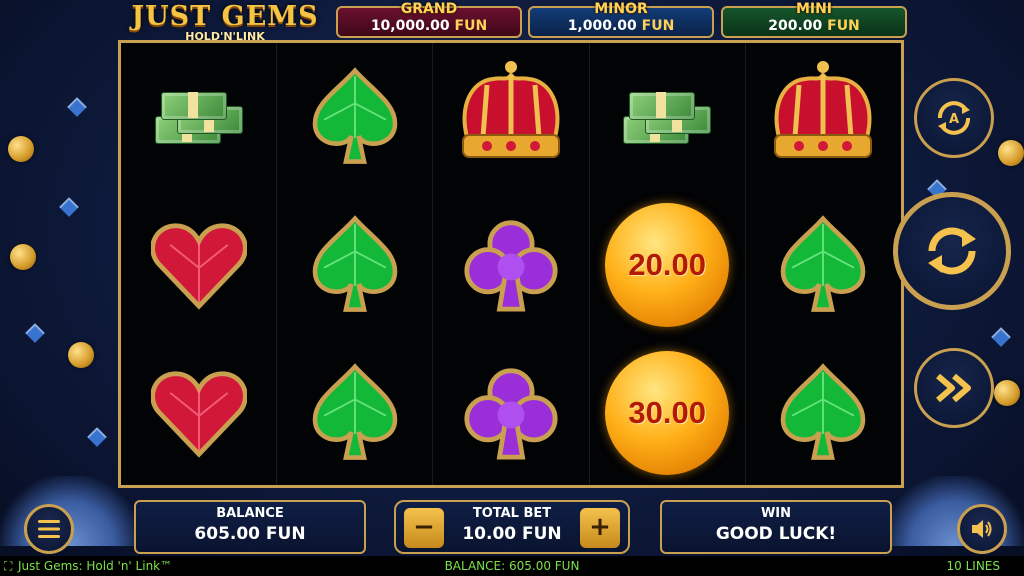 This screenshot has height=576, width=1024. Describe the element at coordinates (602, 26) in the screenshot. I see `jackpot-minor-amount: 1,000.00` at that location.